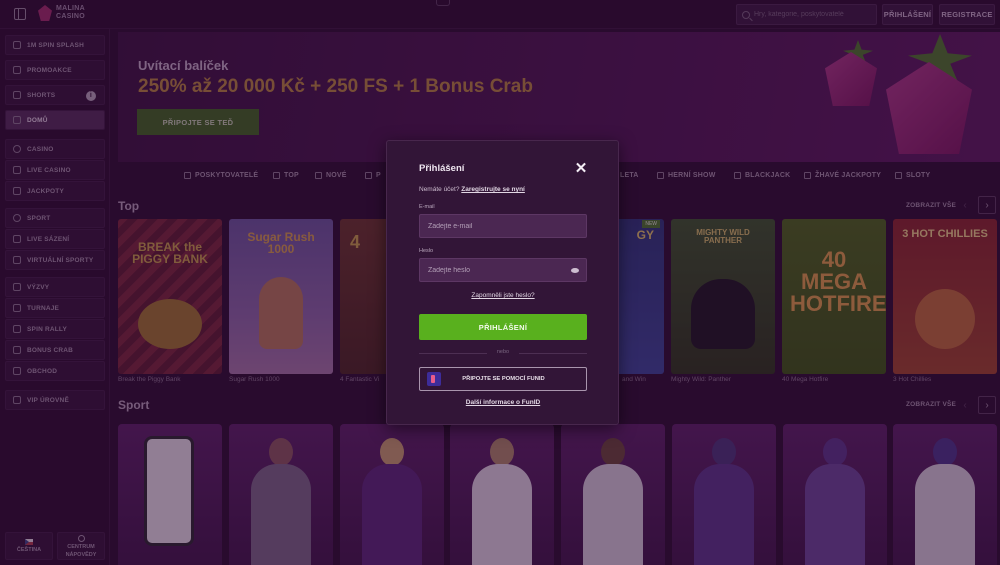  I want to click on no-account-text: Nemáte účet? Zaregistrujte se nyní, so click(472, 189).